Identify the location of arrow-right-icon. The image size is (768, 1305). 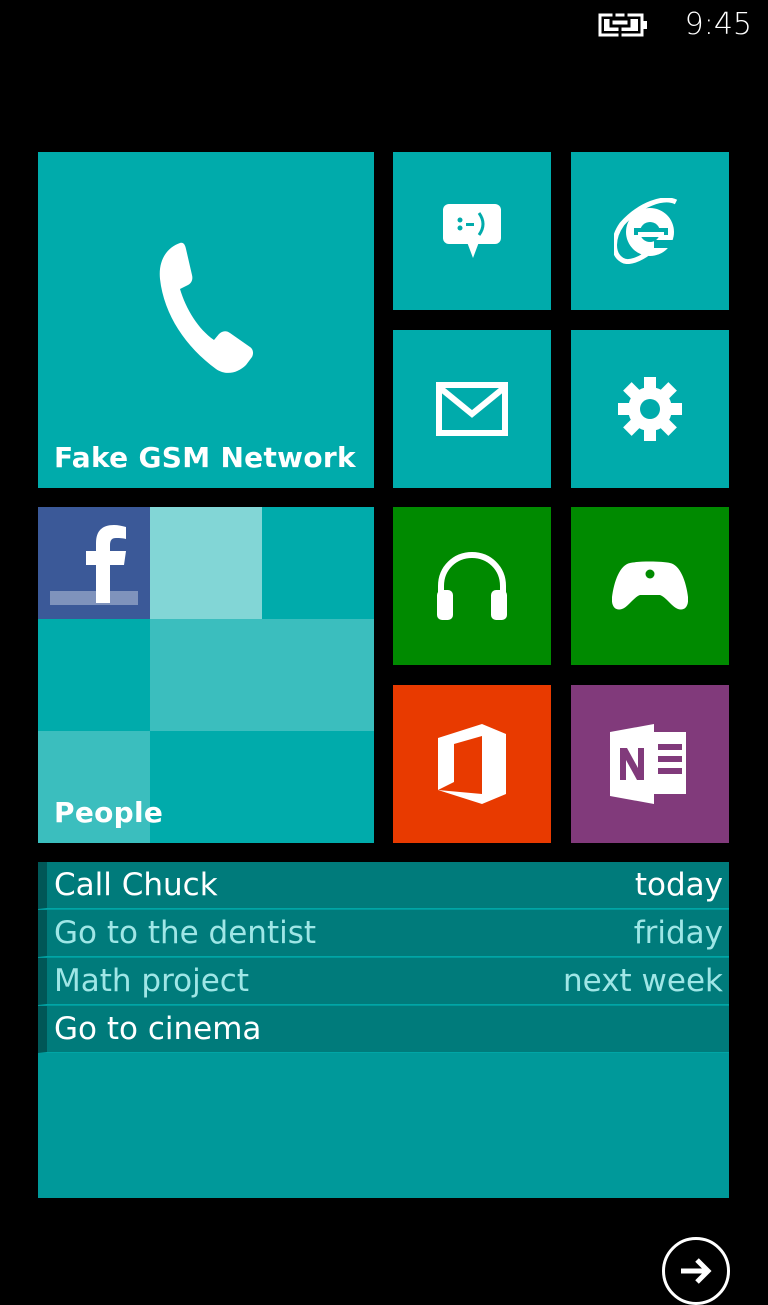
(696, 1271).